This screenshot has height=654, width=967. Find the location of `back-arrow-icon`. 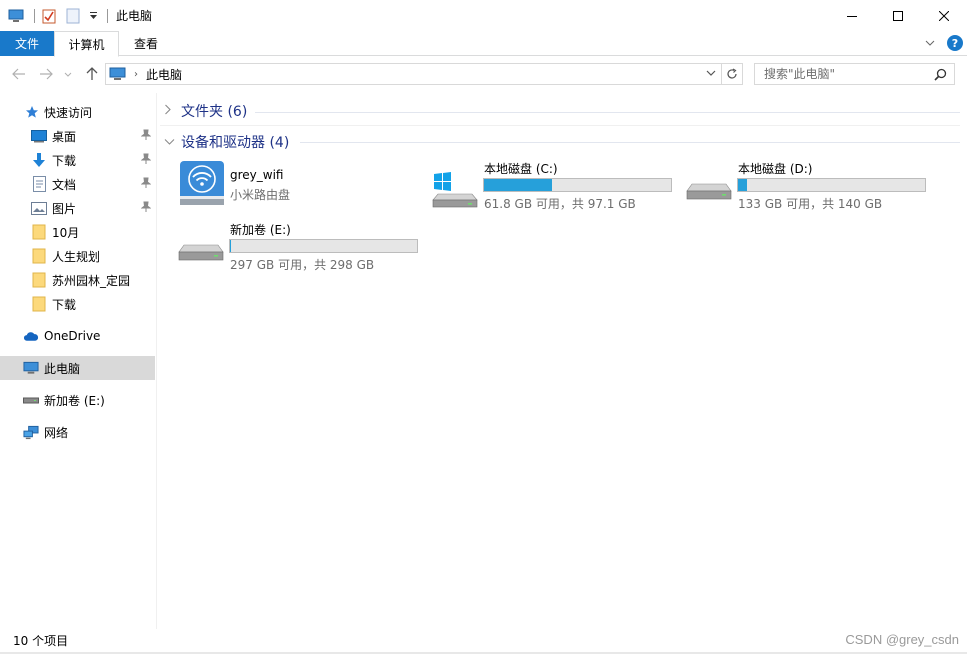

back-arrow-icon is located at coordinates (18, 74).